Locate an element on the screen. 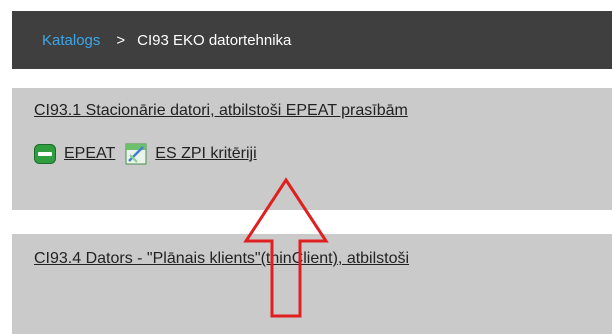 Image resolution: width=612 pixels, height=334 pixels. es-zpi-criteria-label: ES ZPI kritēriji is located at coordinates (206, 153).